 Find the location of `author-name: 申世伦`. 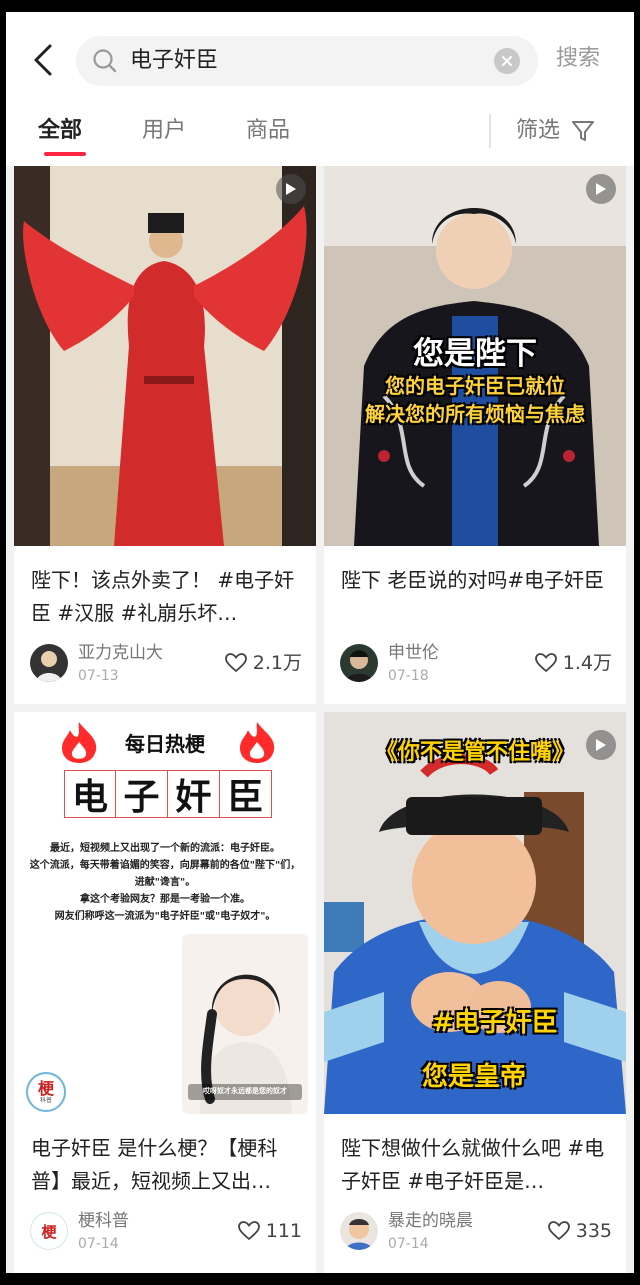

author-name: 申世伦 is located at coordinates (413, 653).